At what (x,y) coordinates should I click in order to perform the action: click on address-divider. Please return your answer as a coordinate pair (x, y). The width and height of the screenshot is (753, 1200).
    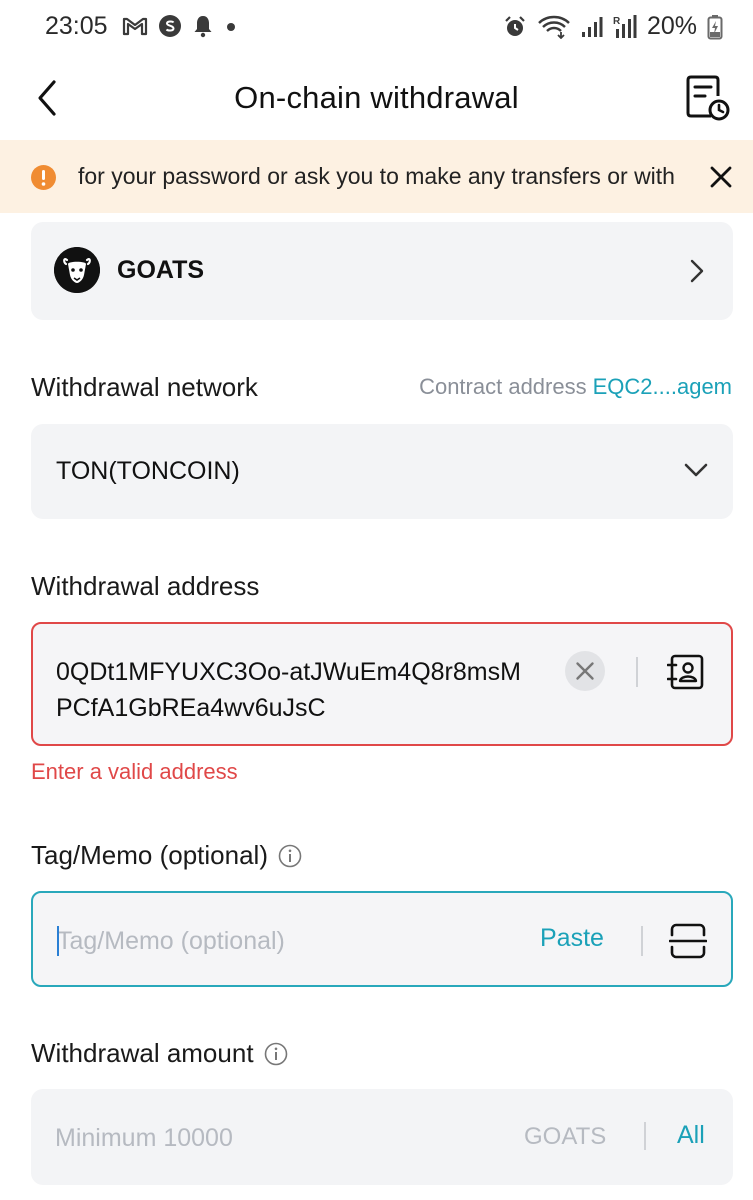
    Looking at the image, I should click on (637, 672).